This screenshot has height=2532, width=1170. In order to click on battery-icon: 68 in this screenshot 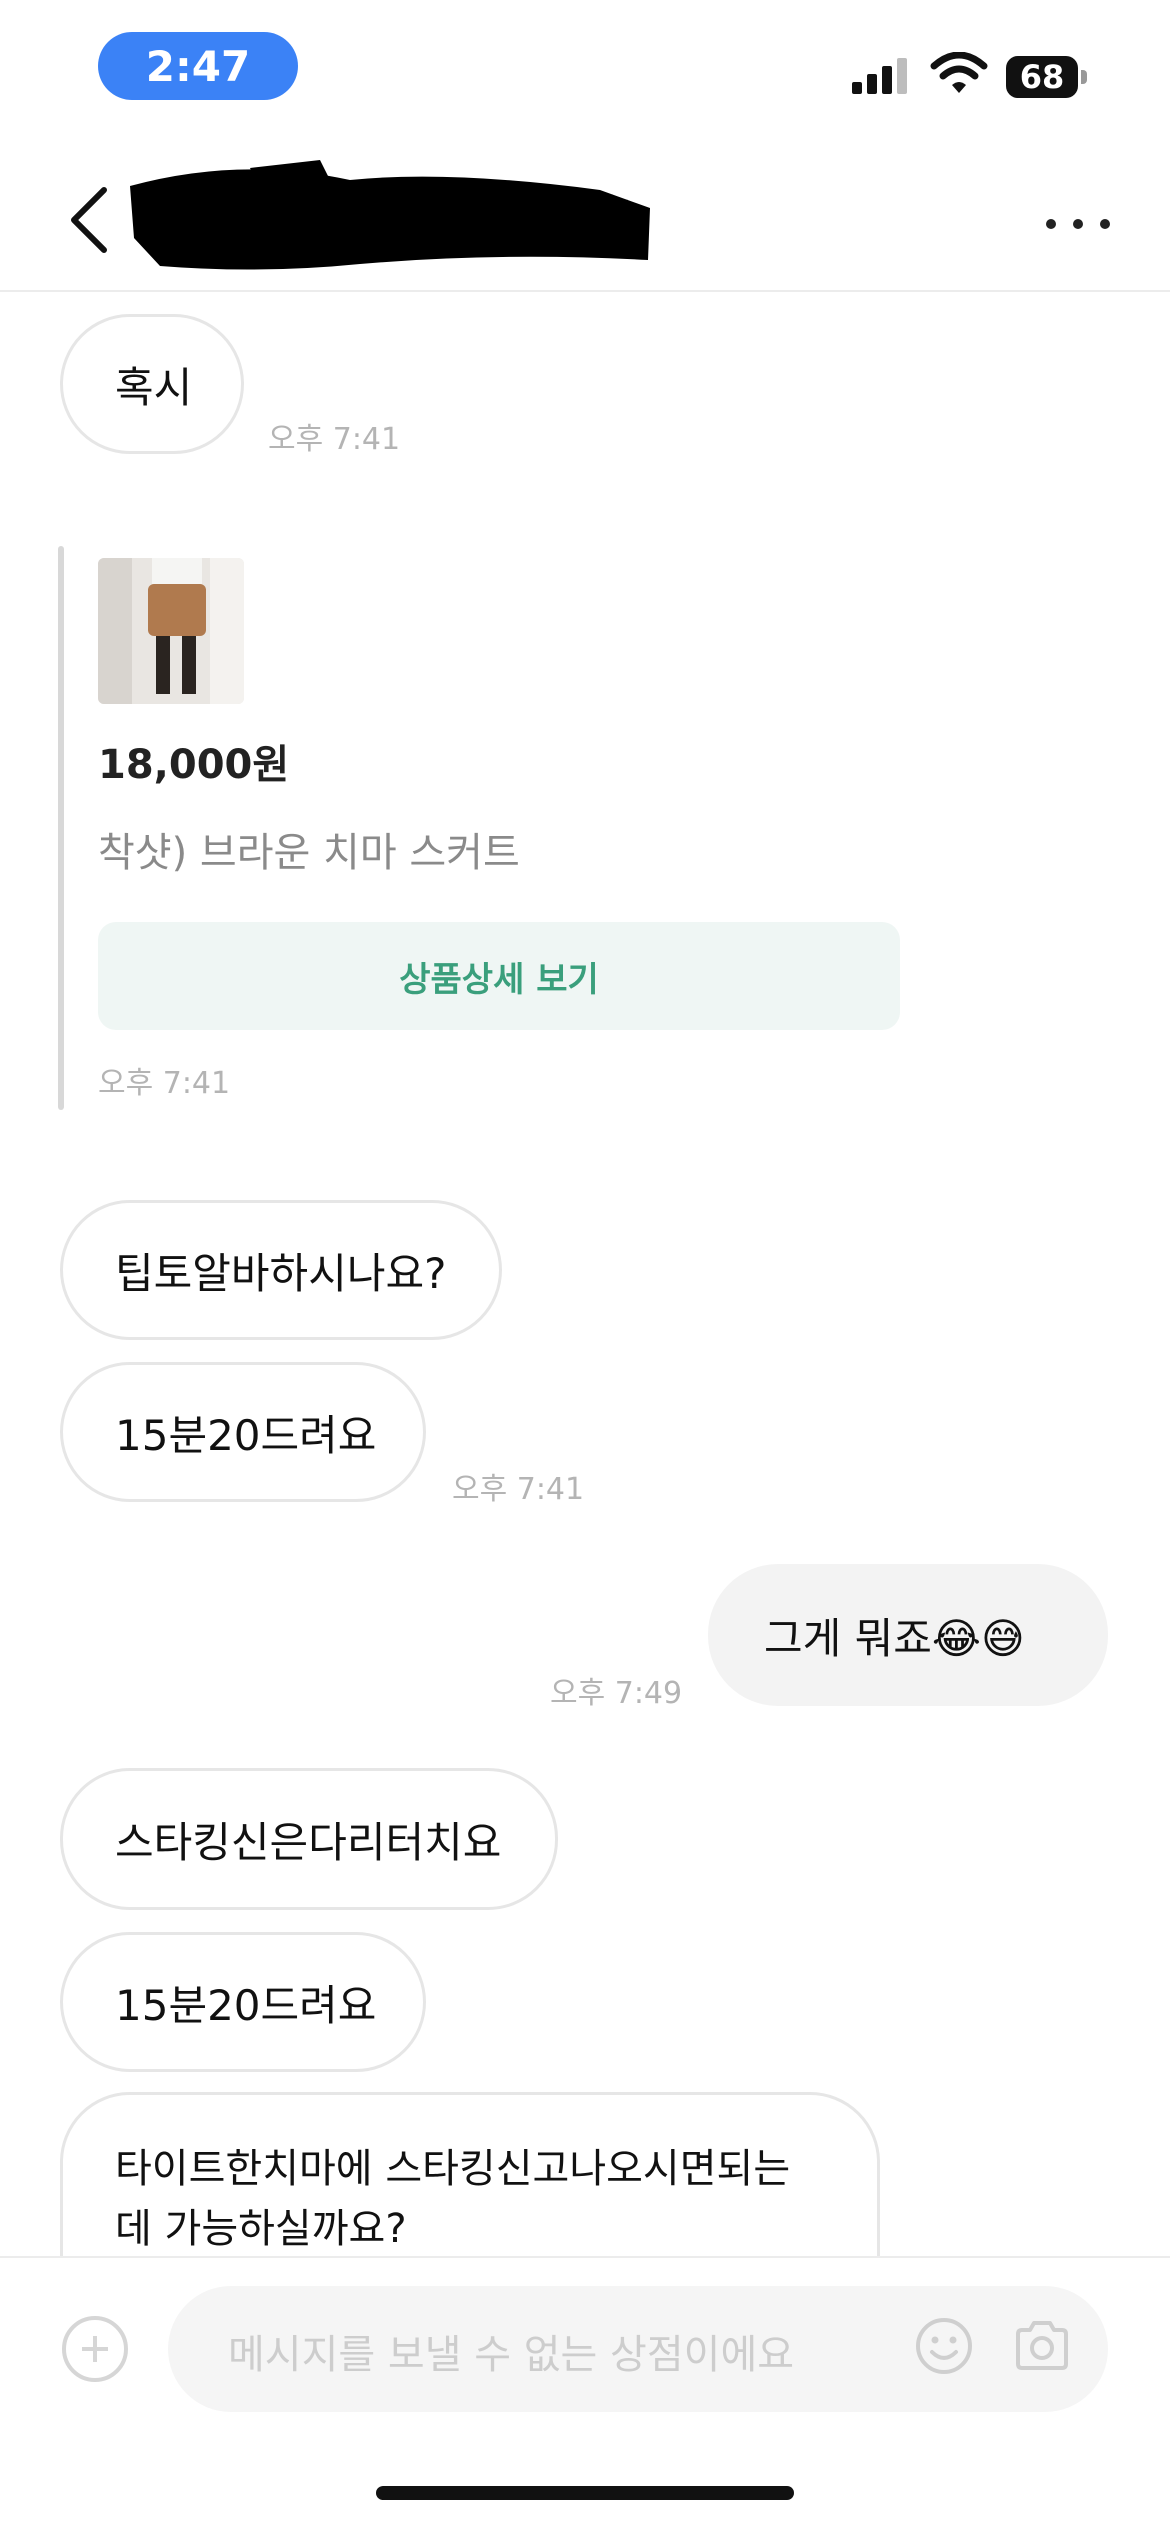, I will do `click(1047, 77)`.